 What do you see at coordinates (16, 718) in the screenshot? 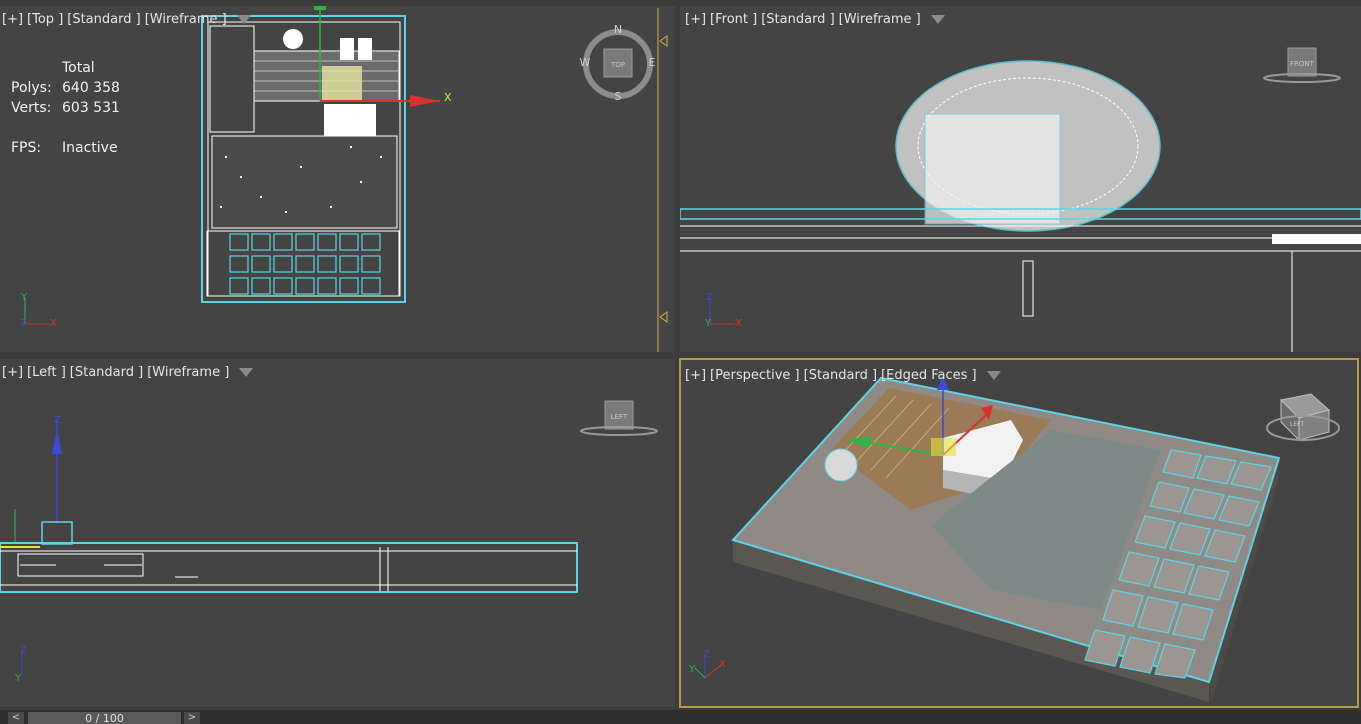
I see `prev-frame-button: <` at bounding box center [16, 718].